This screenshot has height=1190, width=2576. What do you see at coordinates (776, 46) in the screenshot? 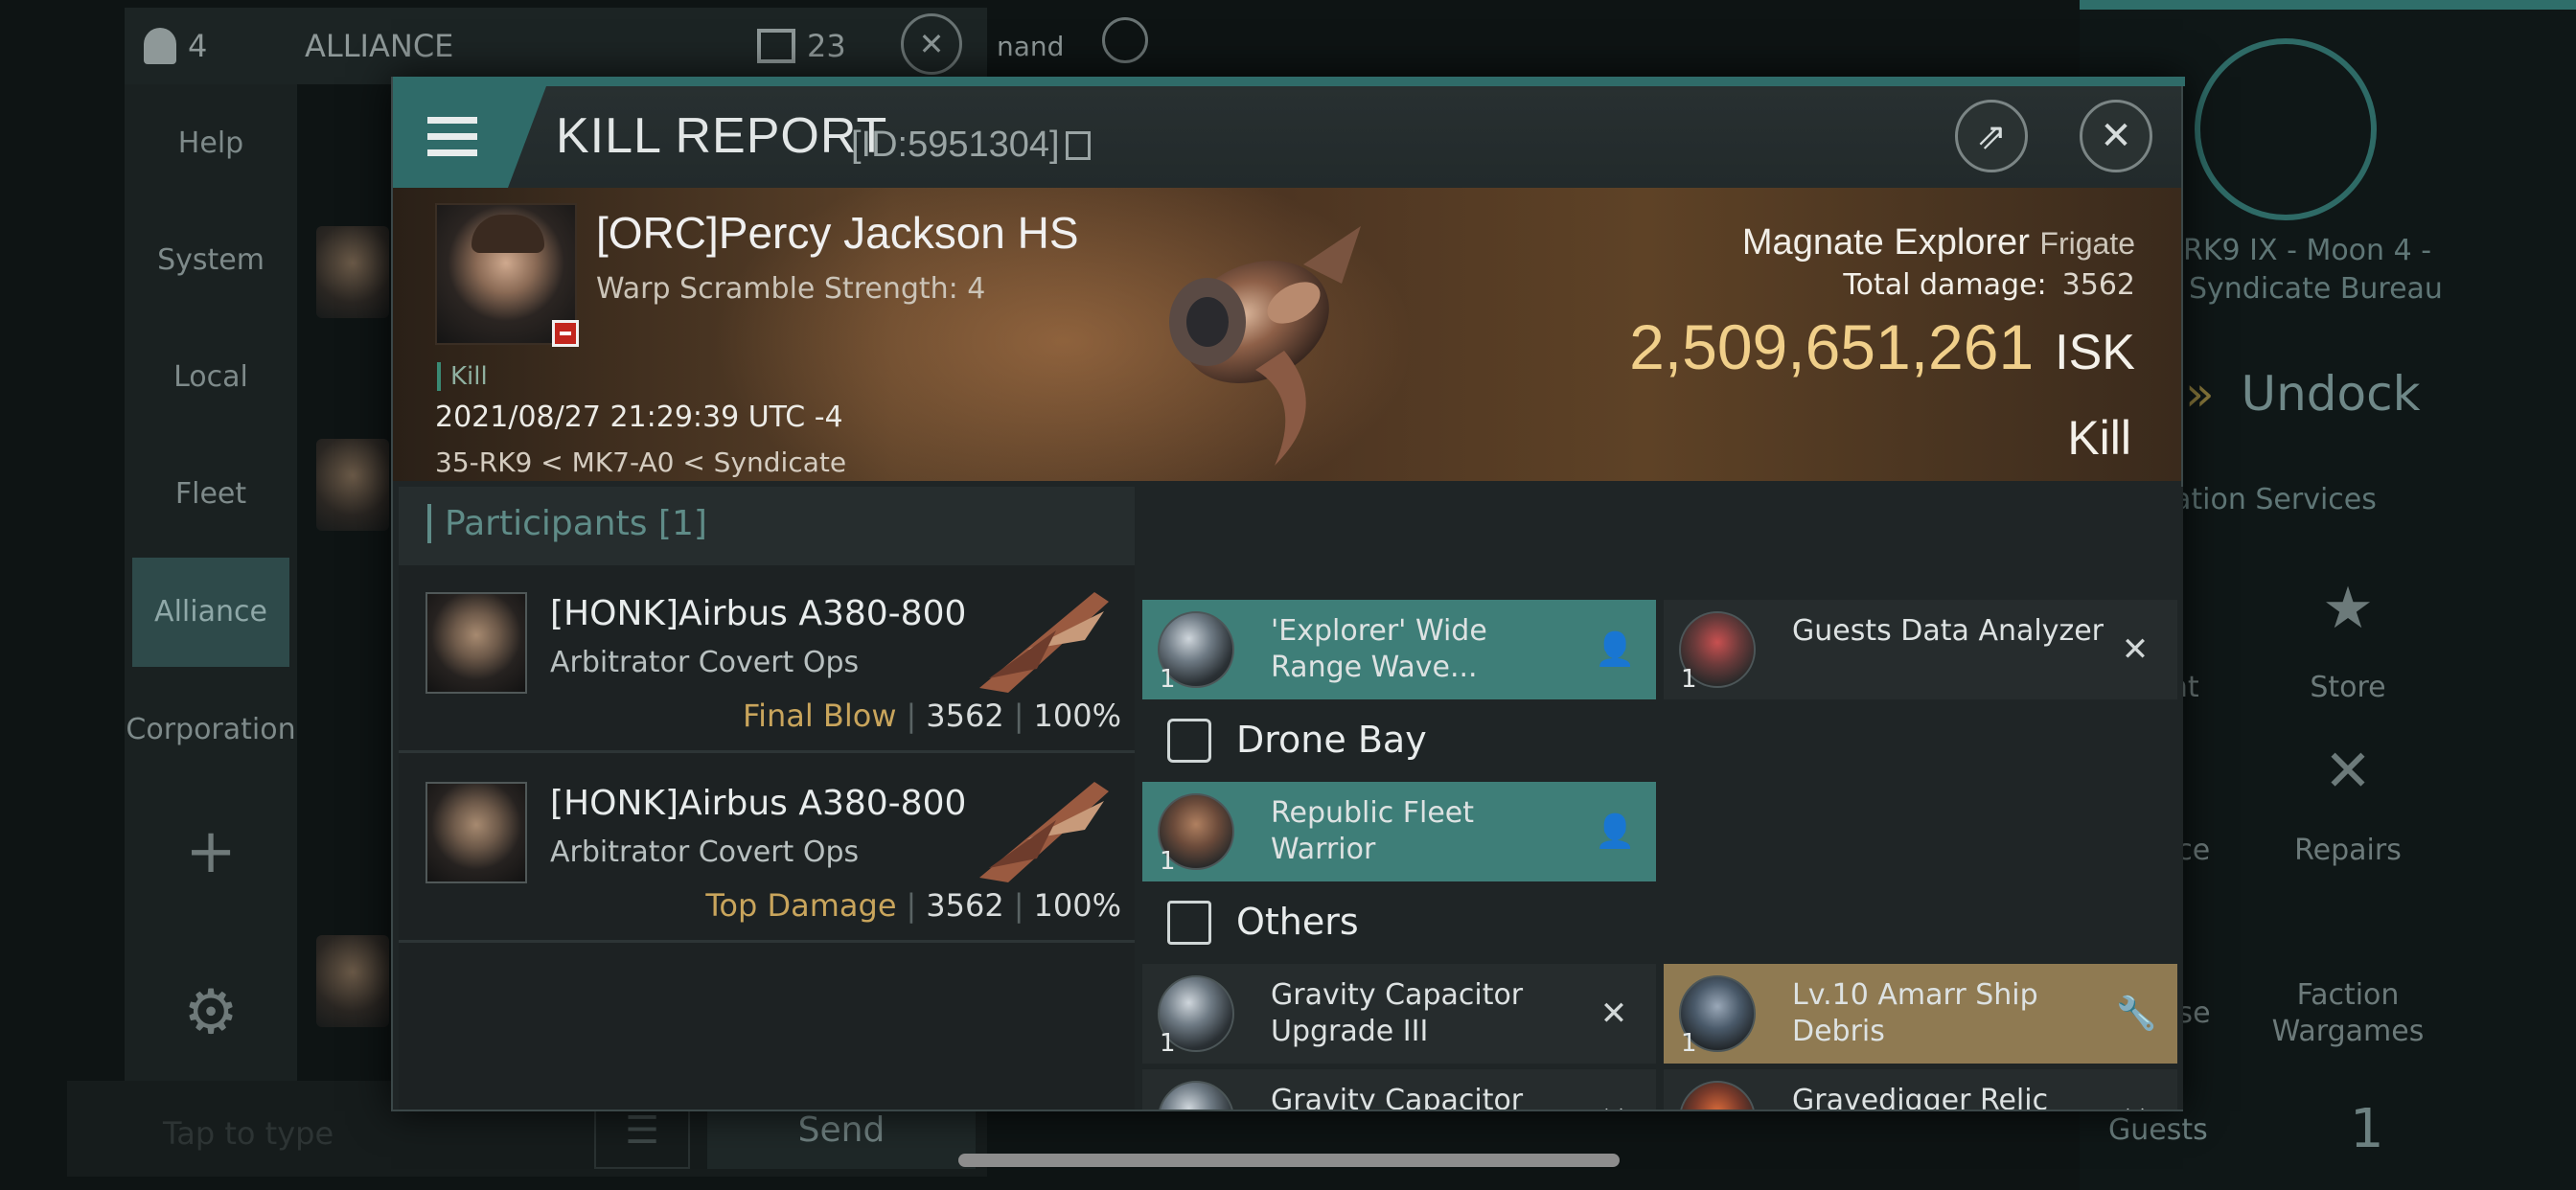
I see `chat-icon` at bounding box center [776, 46].